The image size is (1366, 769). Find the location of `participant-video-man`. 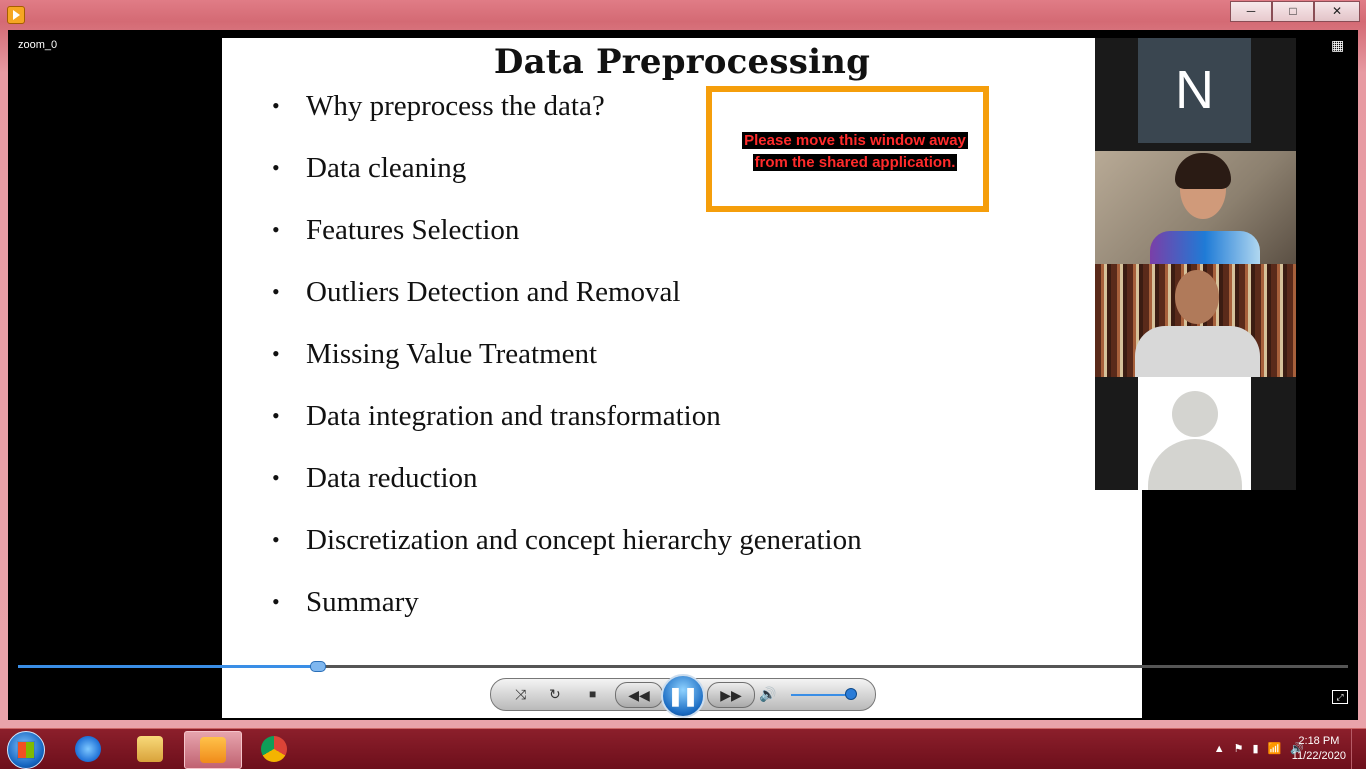

participant-video-man is located at coordinates (1195, 320).